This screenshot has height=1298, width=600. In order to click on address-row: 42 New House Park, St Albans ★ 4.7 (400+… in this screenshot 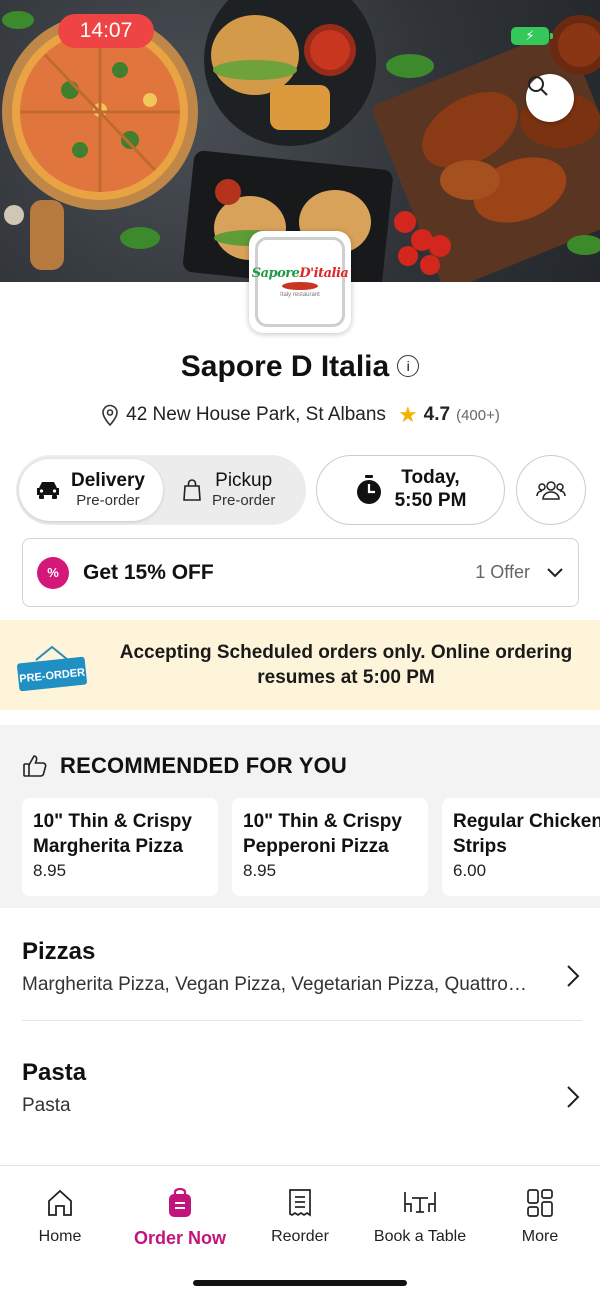, I will do `click(300, 415)`.